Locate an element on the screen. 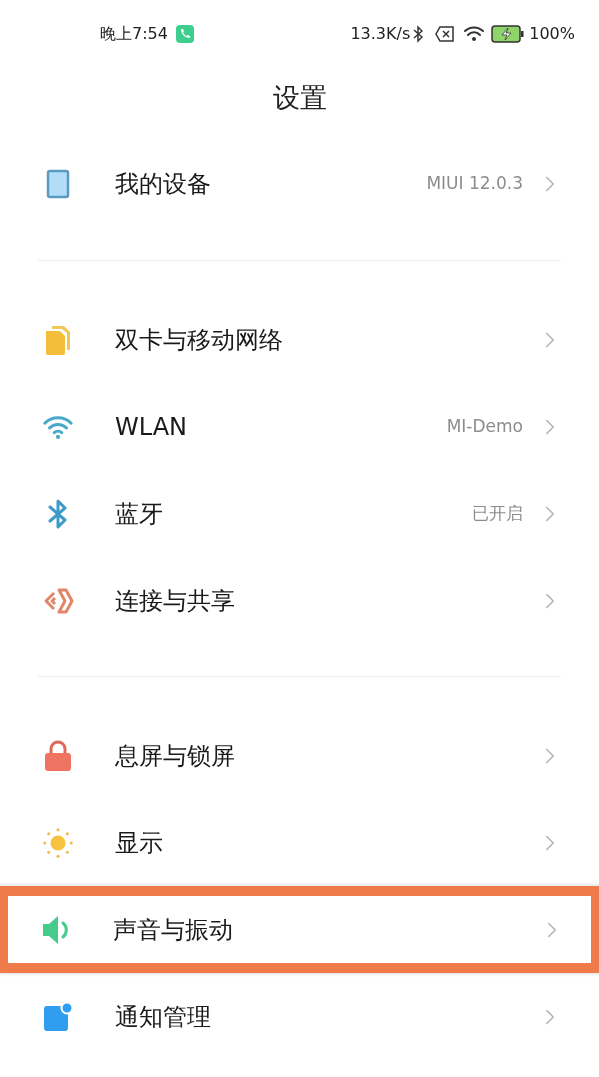 This screenshot has width=599, height=1077. setting-label: WLAN is located at coordinates (151, 427).